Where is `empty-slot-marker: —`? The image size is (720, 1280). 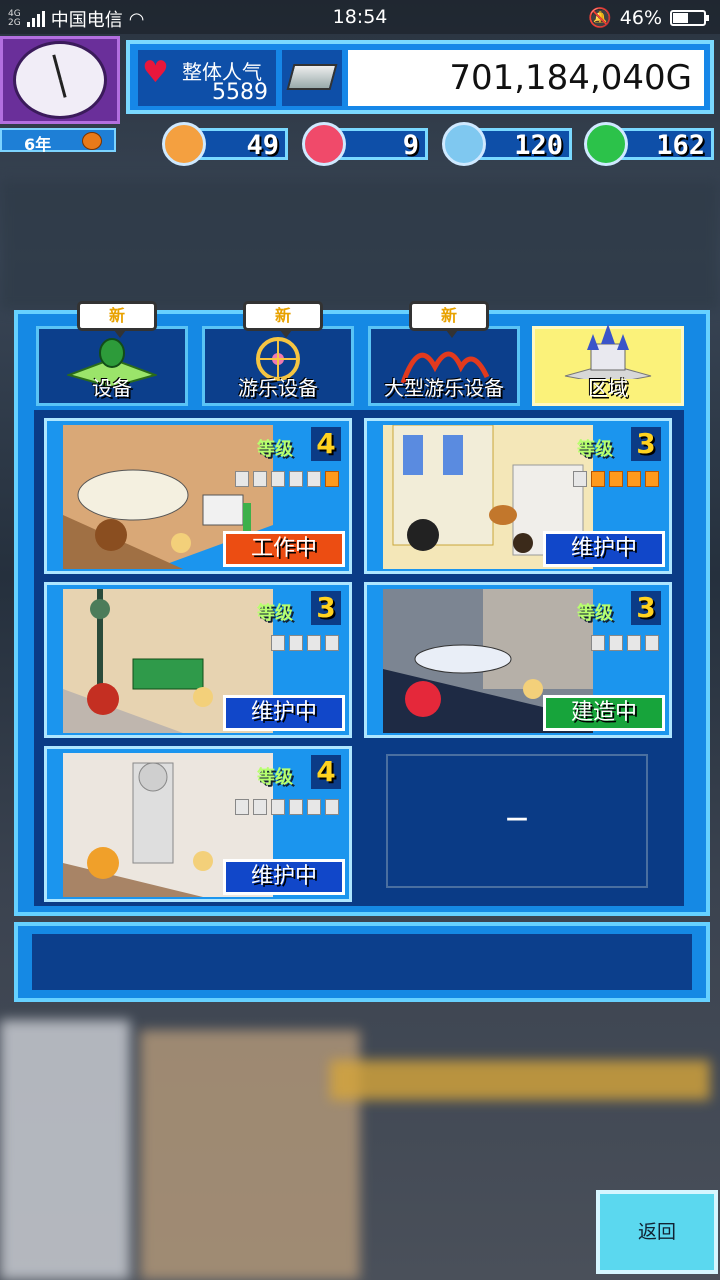 empty-slot-marker: — is located at coordinates (517, 818).